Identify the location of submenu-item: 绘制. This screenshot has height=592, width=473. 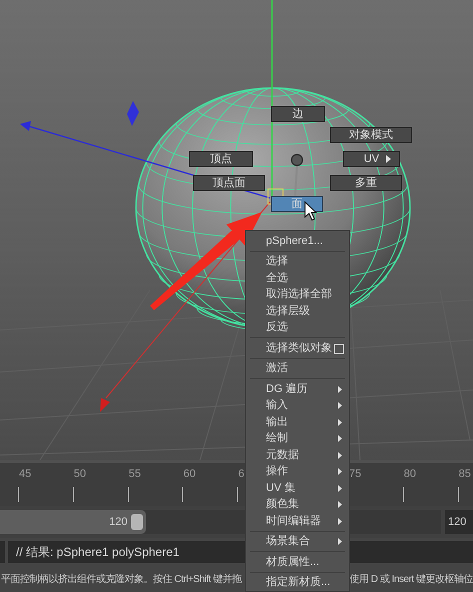
(297, 438).